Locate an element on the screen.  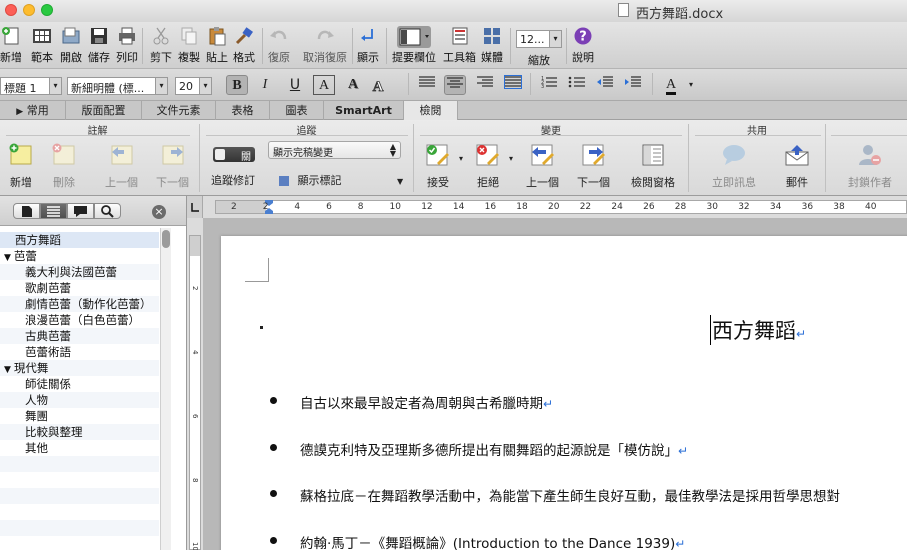
sidebar-item: 古典芭蕾 is located at coordinates (79, 336).